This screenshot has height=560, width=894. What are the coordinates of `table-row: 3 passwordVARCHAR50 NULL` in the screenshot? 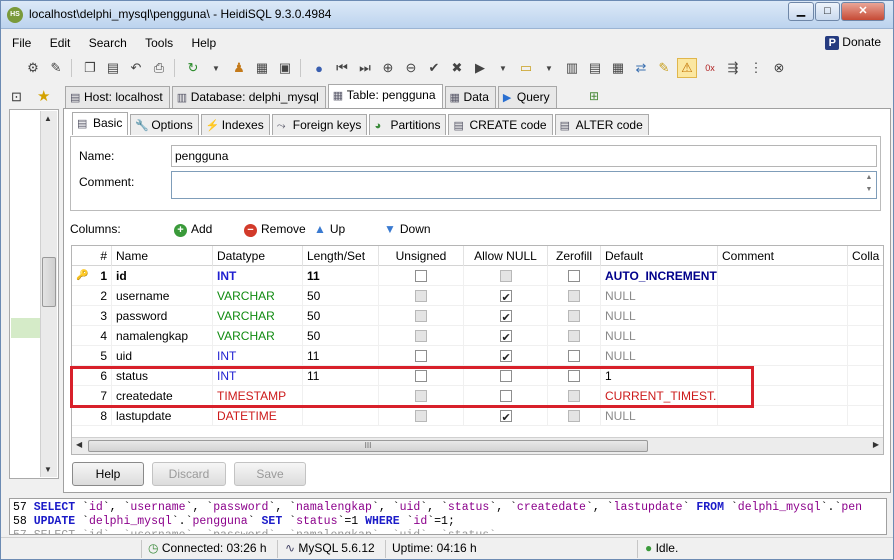 It's located at (477, 316).